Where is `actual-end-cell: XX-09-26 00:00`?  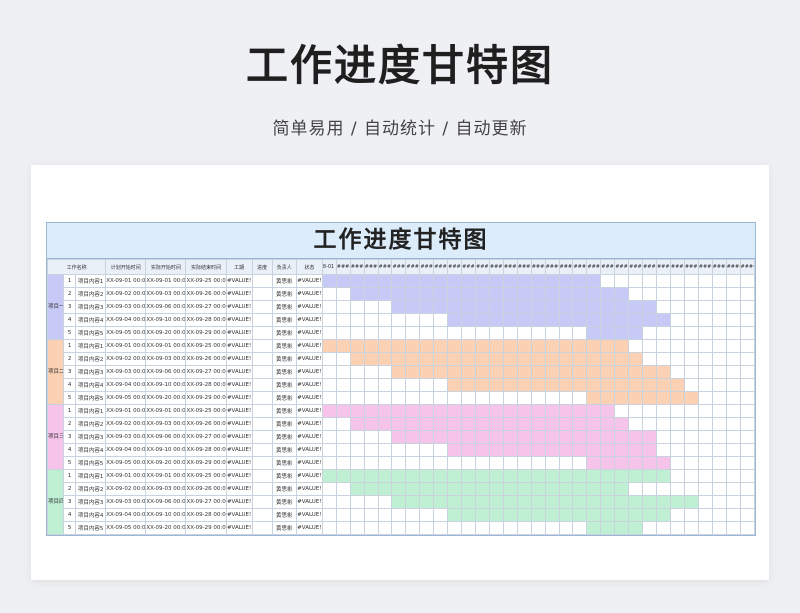 actual-end-cell: XX-09-26 00:00 is located at coordinates (206, 294).